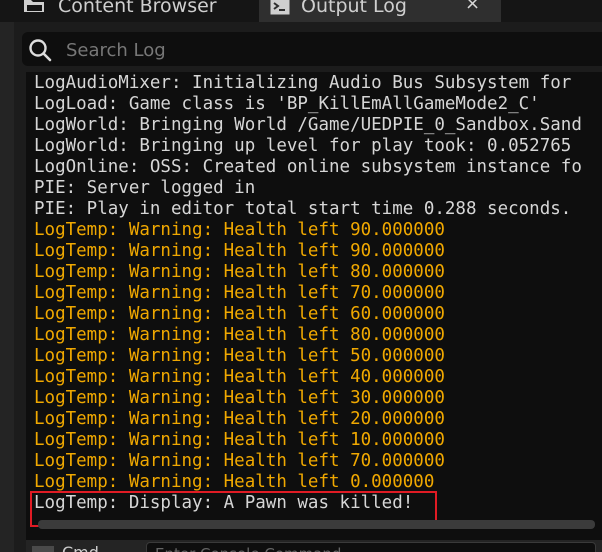  Describe the element at coordinates (239, 356) in the screenshot. I see `log-line: LogTemp: Warning: Health left 50.000000` at that location.